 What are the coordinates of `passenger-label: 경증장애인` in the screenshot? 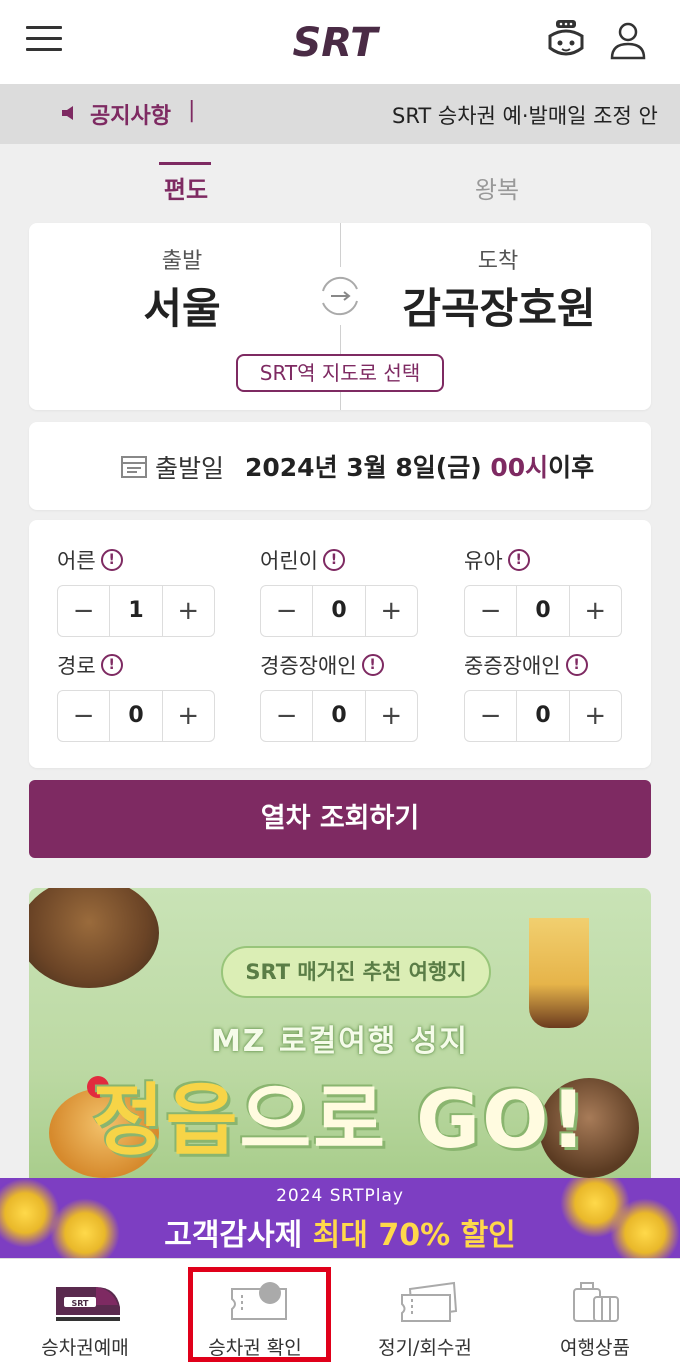 It's located at (308, 666).